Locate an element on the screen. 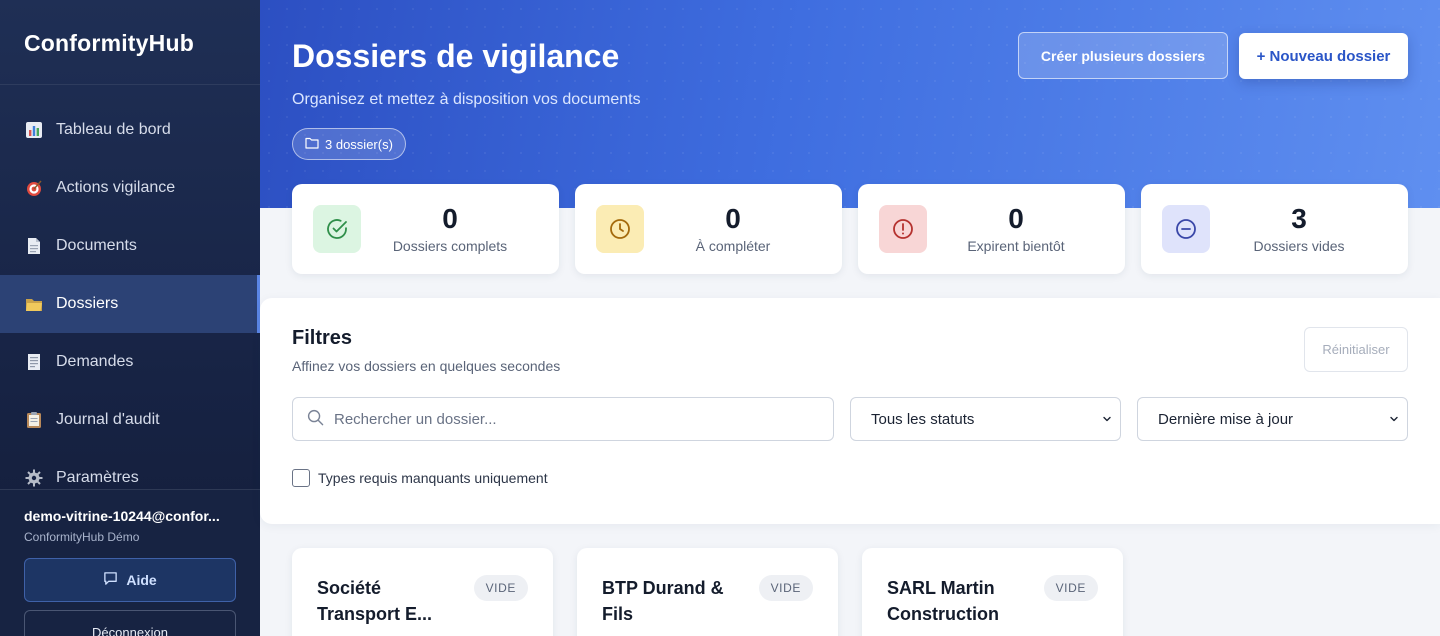  missing-types-checkbox is located at coordinates (301, 478).